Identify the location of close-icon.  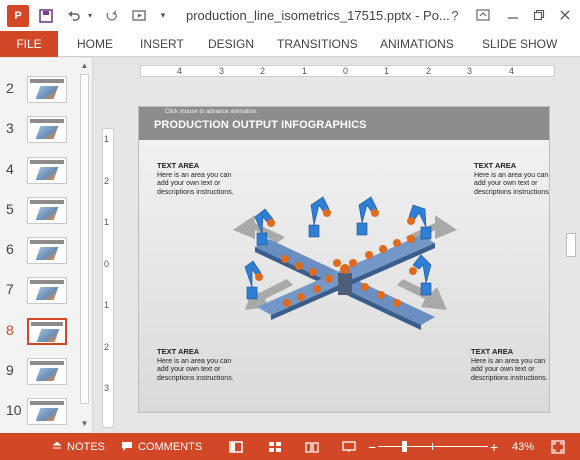
(565, 15).